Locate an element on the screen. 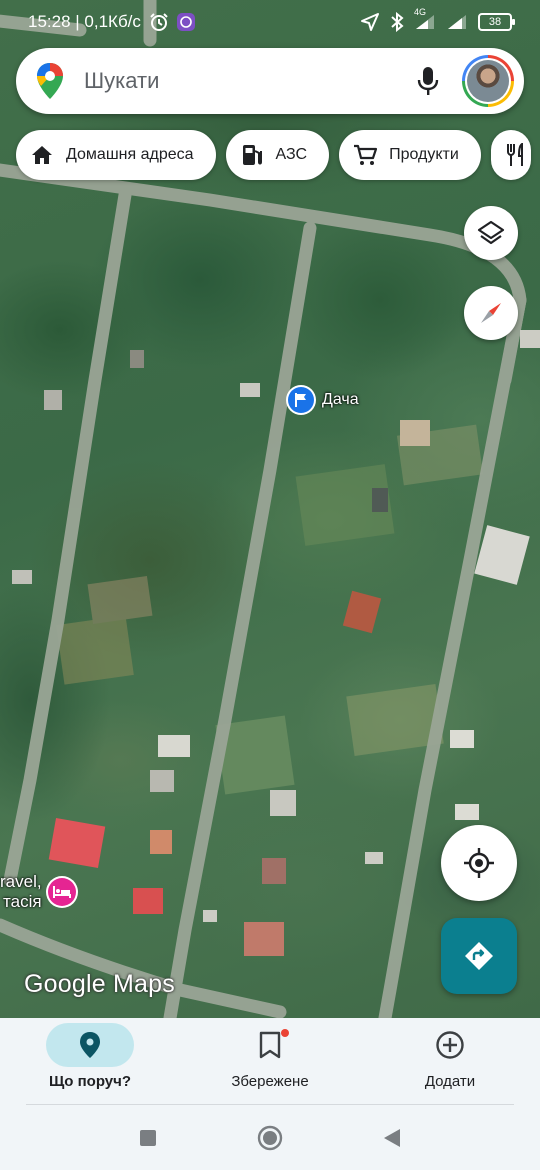 This screenshot has height=1170, width=540. chip-groceries: Продукти is located at coordinates (410, 155).